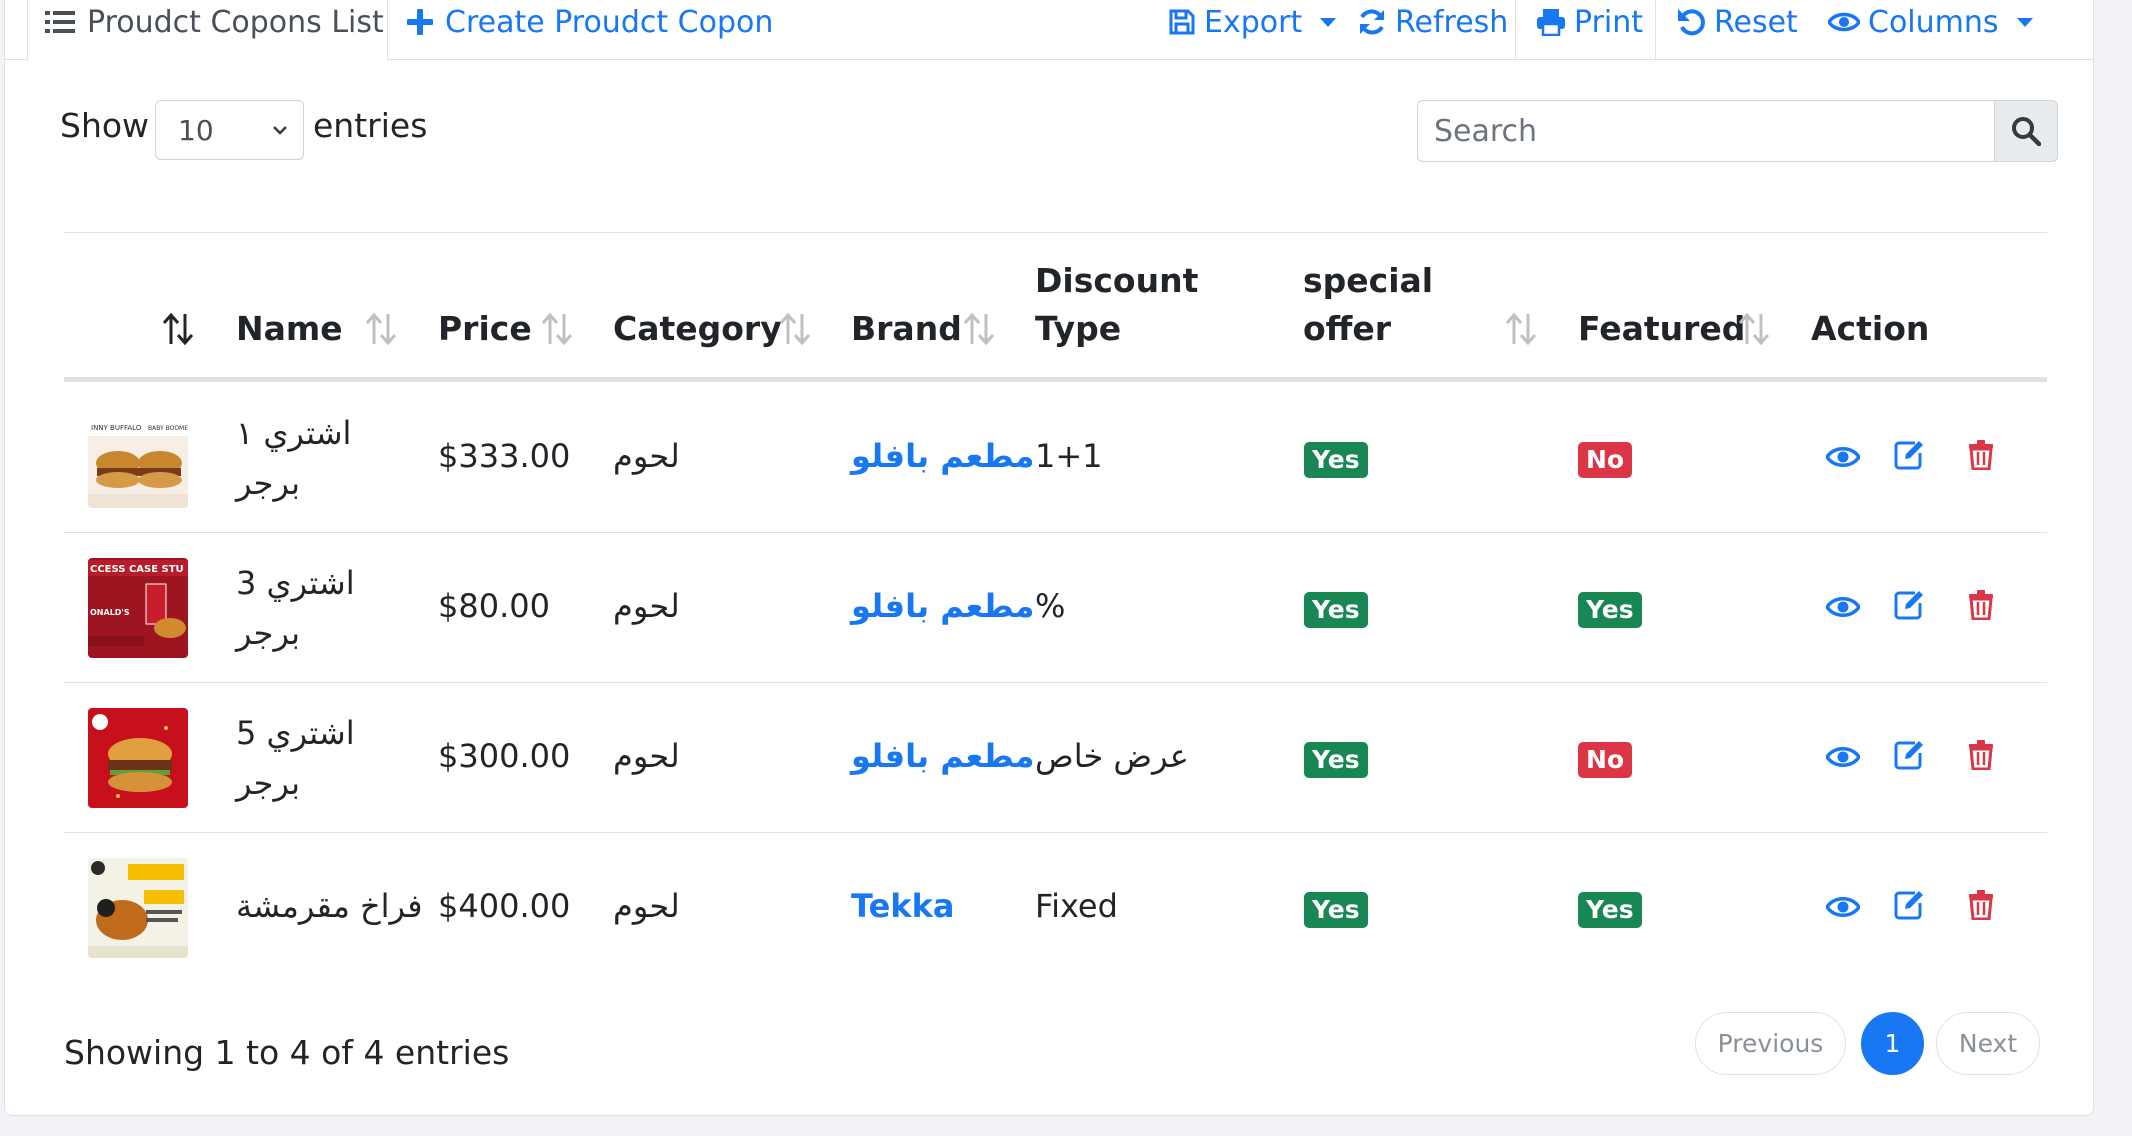 The height and width of the screenshot is (1136, 2132). What do you see at coordinates (1078, 329) in the screenshot?
I see `header-discount-type-line2: Type` at bounding box center [1078, 329].